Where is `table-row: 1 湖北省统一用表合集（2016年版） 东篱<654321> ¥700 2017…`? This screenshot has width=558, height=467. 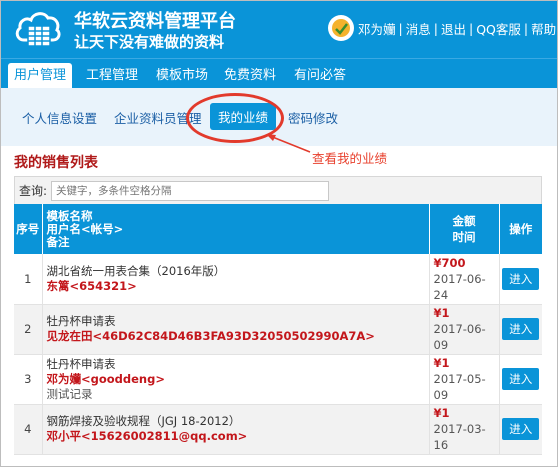 table-row: 1 湖北省统一用表合集（2016年版） 东篱<654321> ¥700 2017… is located at coordinates (278, 279).